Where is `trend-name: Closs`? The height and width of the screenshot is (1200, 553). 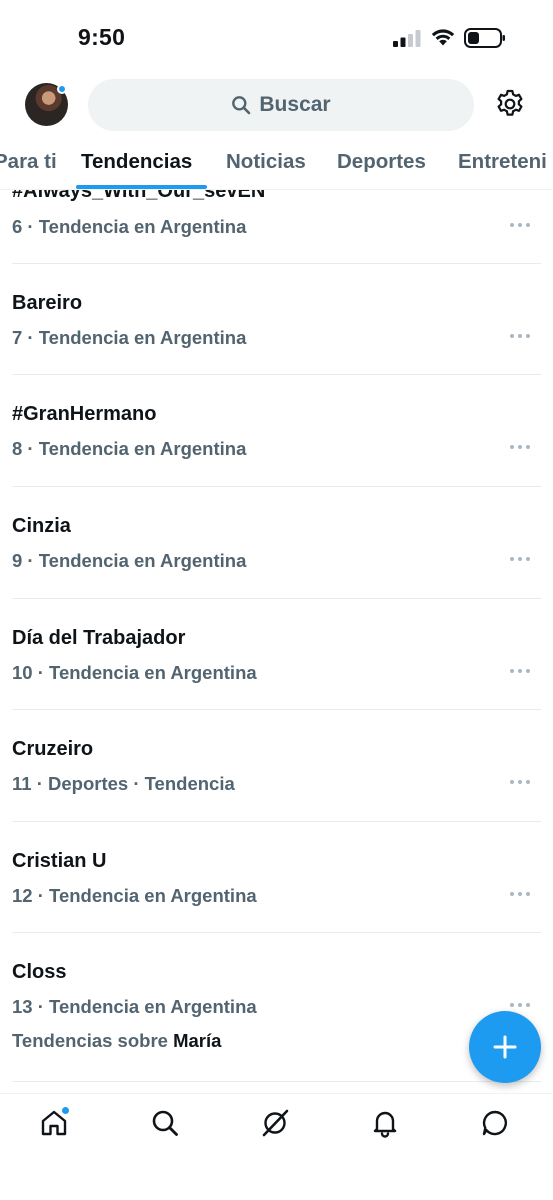
trend-name: Closs is located at coordinates (39, 972).